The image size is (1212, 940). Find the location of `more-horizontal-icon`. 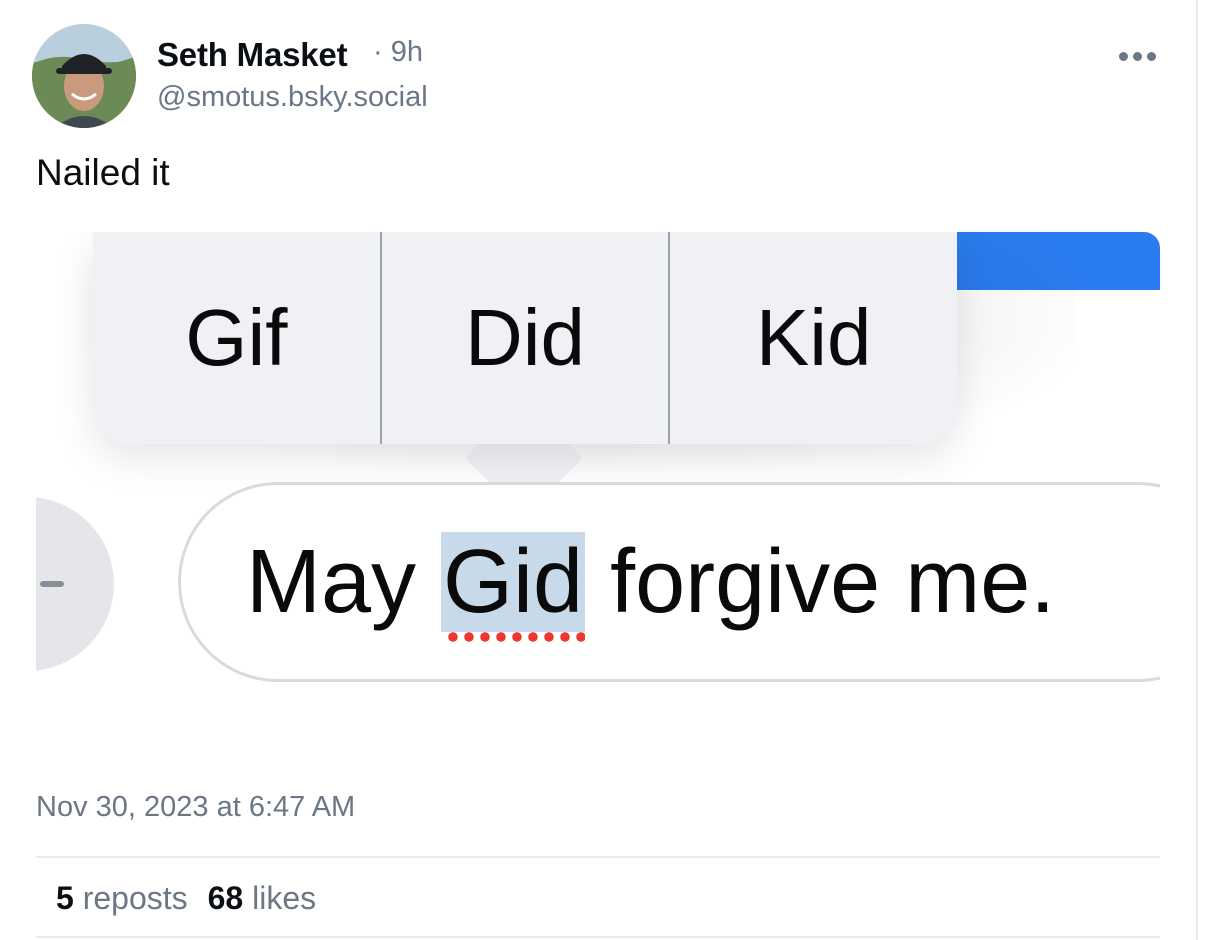

more-horizontal-icon is located at coordinates (1137, 56).